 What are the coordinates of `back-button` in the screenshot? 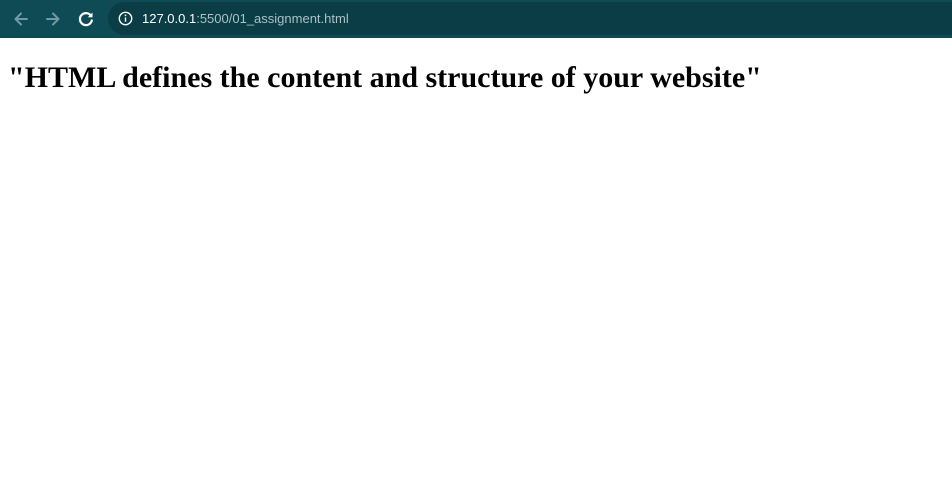 It's located at (21, 19).